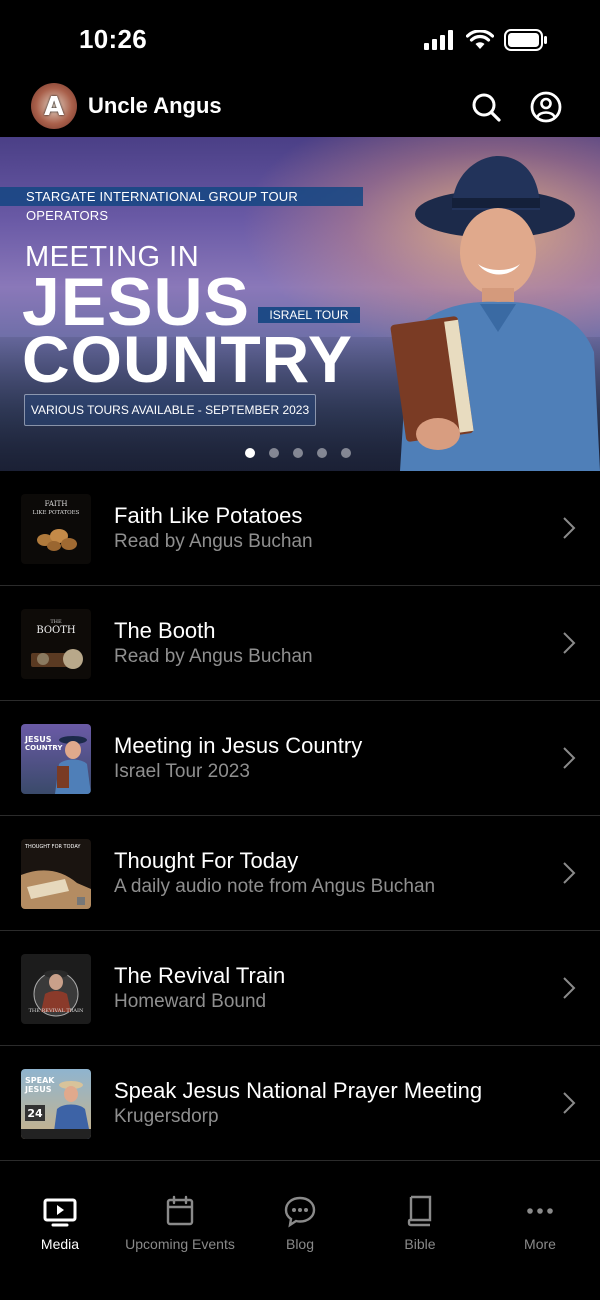 Image resolution: width=600 pixels, height=1300 pixels. Describe the element at coordinates (56, 1104) in the screenshot. I see `thumbnail-speak-jesus: SPEAK JESUS 24` at that location.